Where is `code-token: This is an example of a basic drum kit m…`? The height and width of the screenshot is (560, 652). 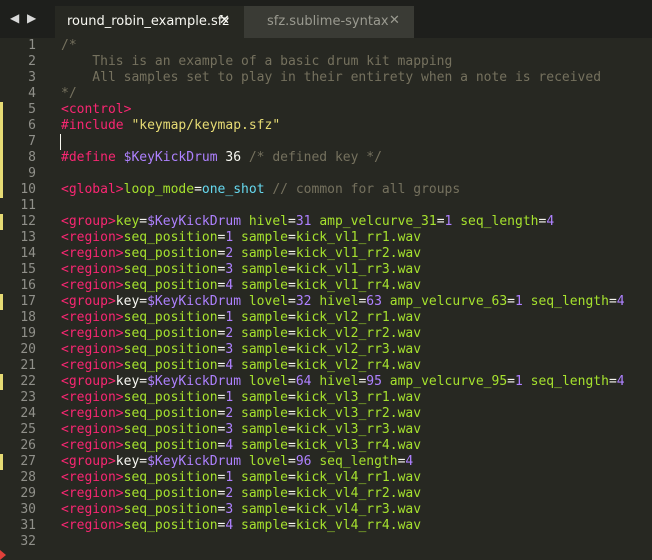 code-token: This is an example of a basic drum kit m… is located at coordinates (257, 61).